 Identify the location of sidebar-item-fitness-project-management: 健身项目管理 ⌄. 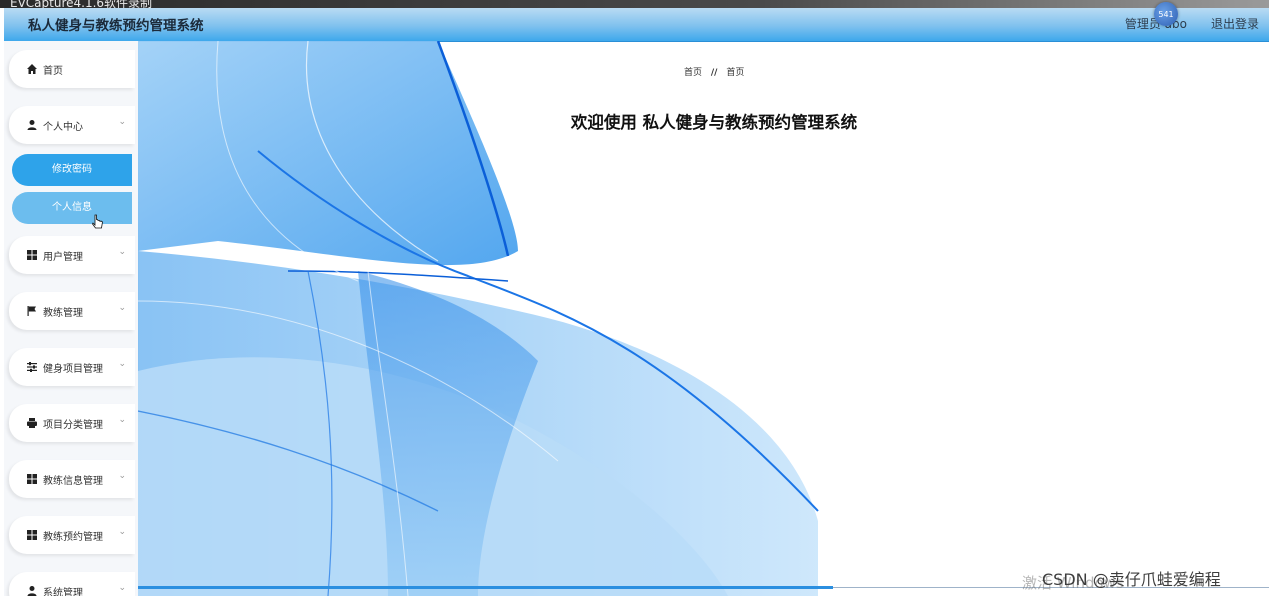
(72, 367).